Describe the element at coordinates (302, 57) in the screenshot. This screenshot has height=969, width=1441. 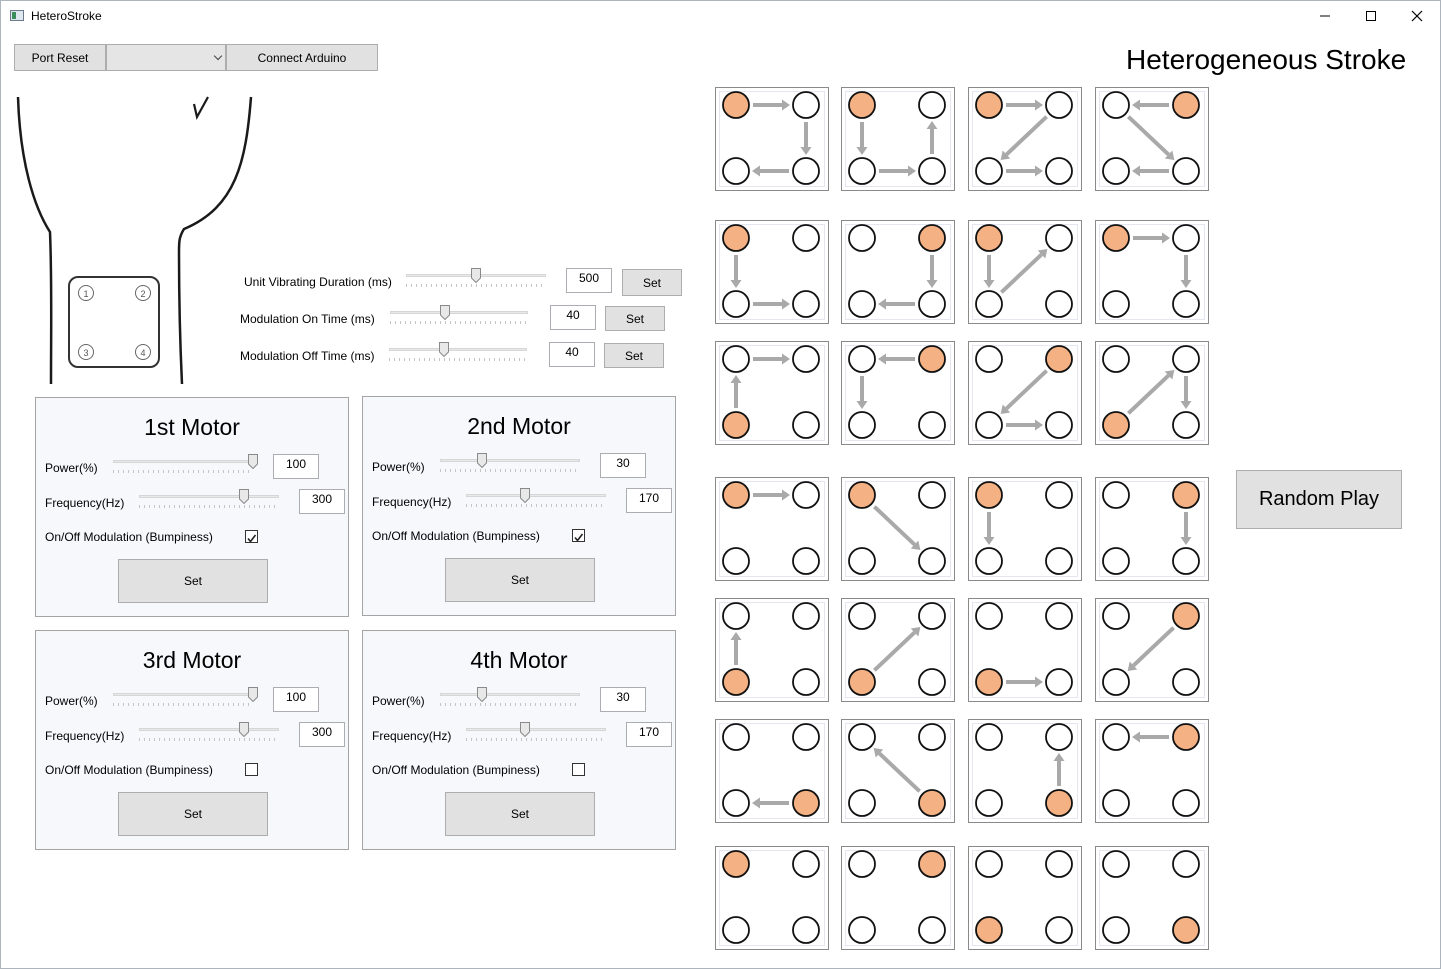
I see `connect-arduino-button: Connect Arduino` at that location.